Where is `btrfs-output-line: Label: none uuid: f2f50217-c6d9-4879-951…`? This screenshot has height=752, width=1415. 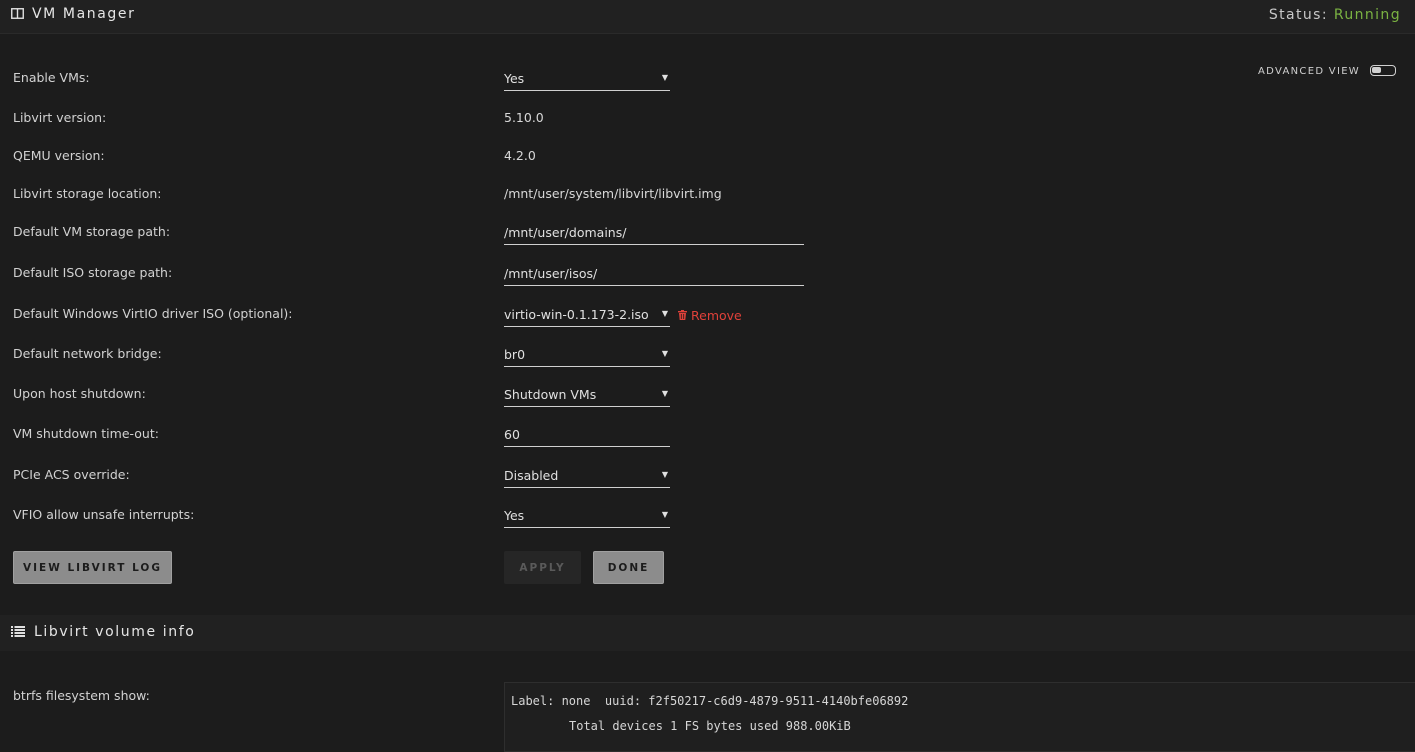 btrfs-output-line: Label: none uuid: f2f50217-c6d9-4879-951… is located at coordinates (710, 701).